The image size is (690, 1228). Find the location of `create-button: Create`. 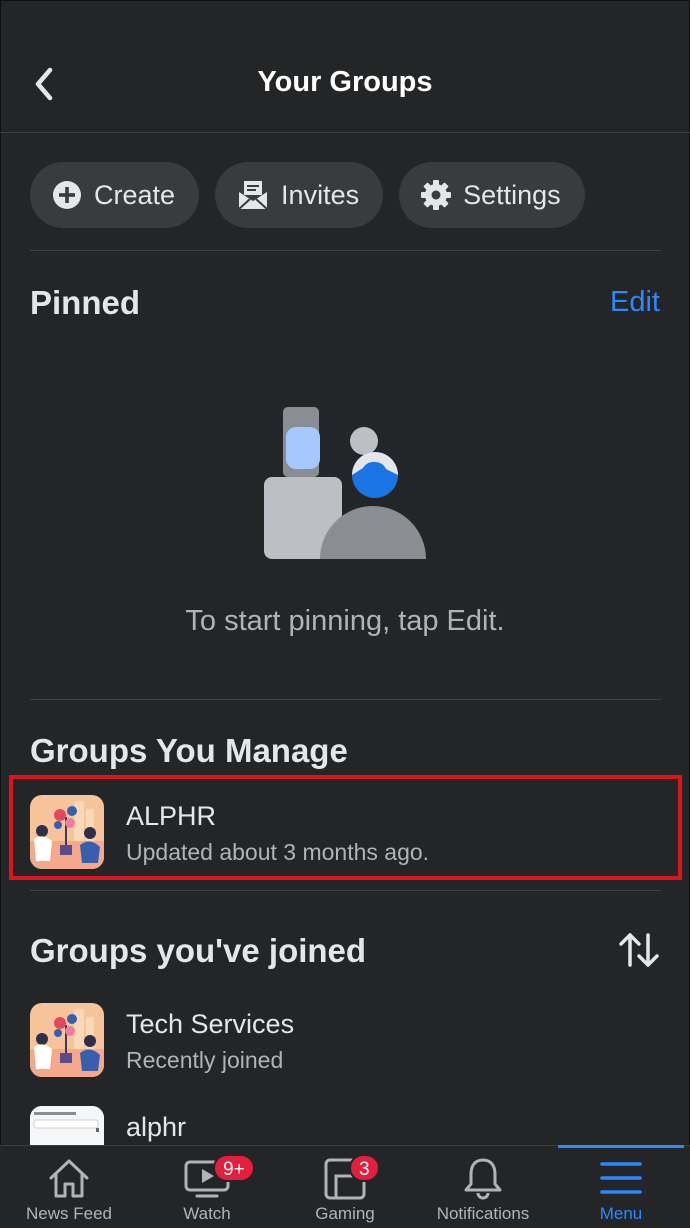

create-button: Create is located at coordinates (115, 195).